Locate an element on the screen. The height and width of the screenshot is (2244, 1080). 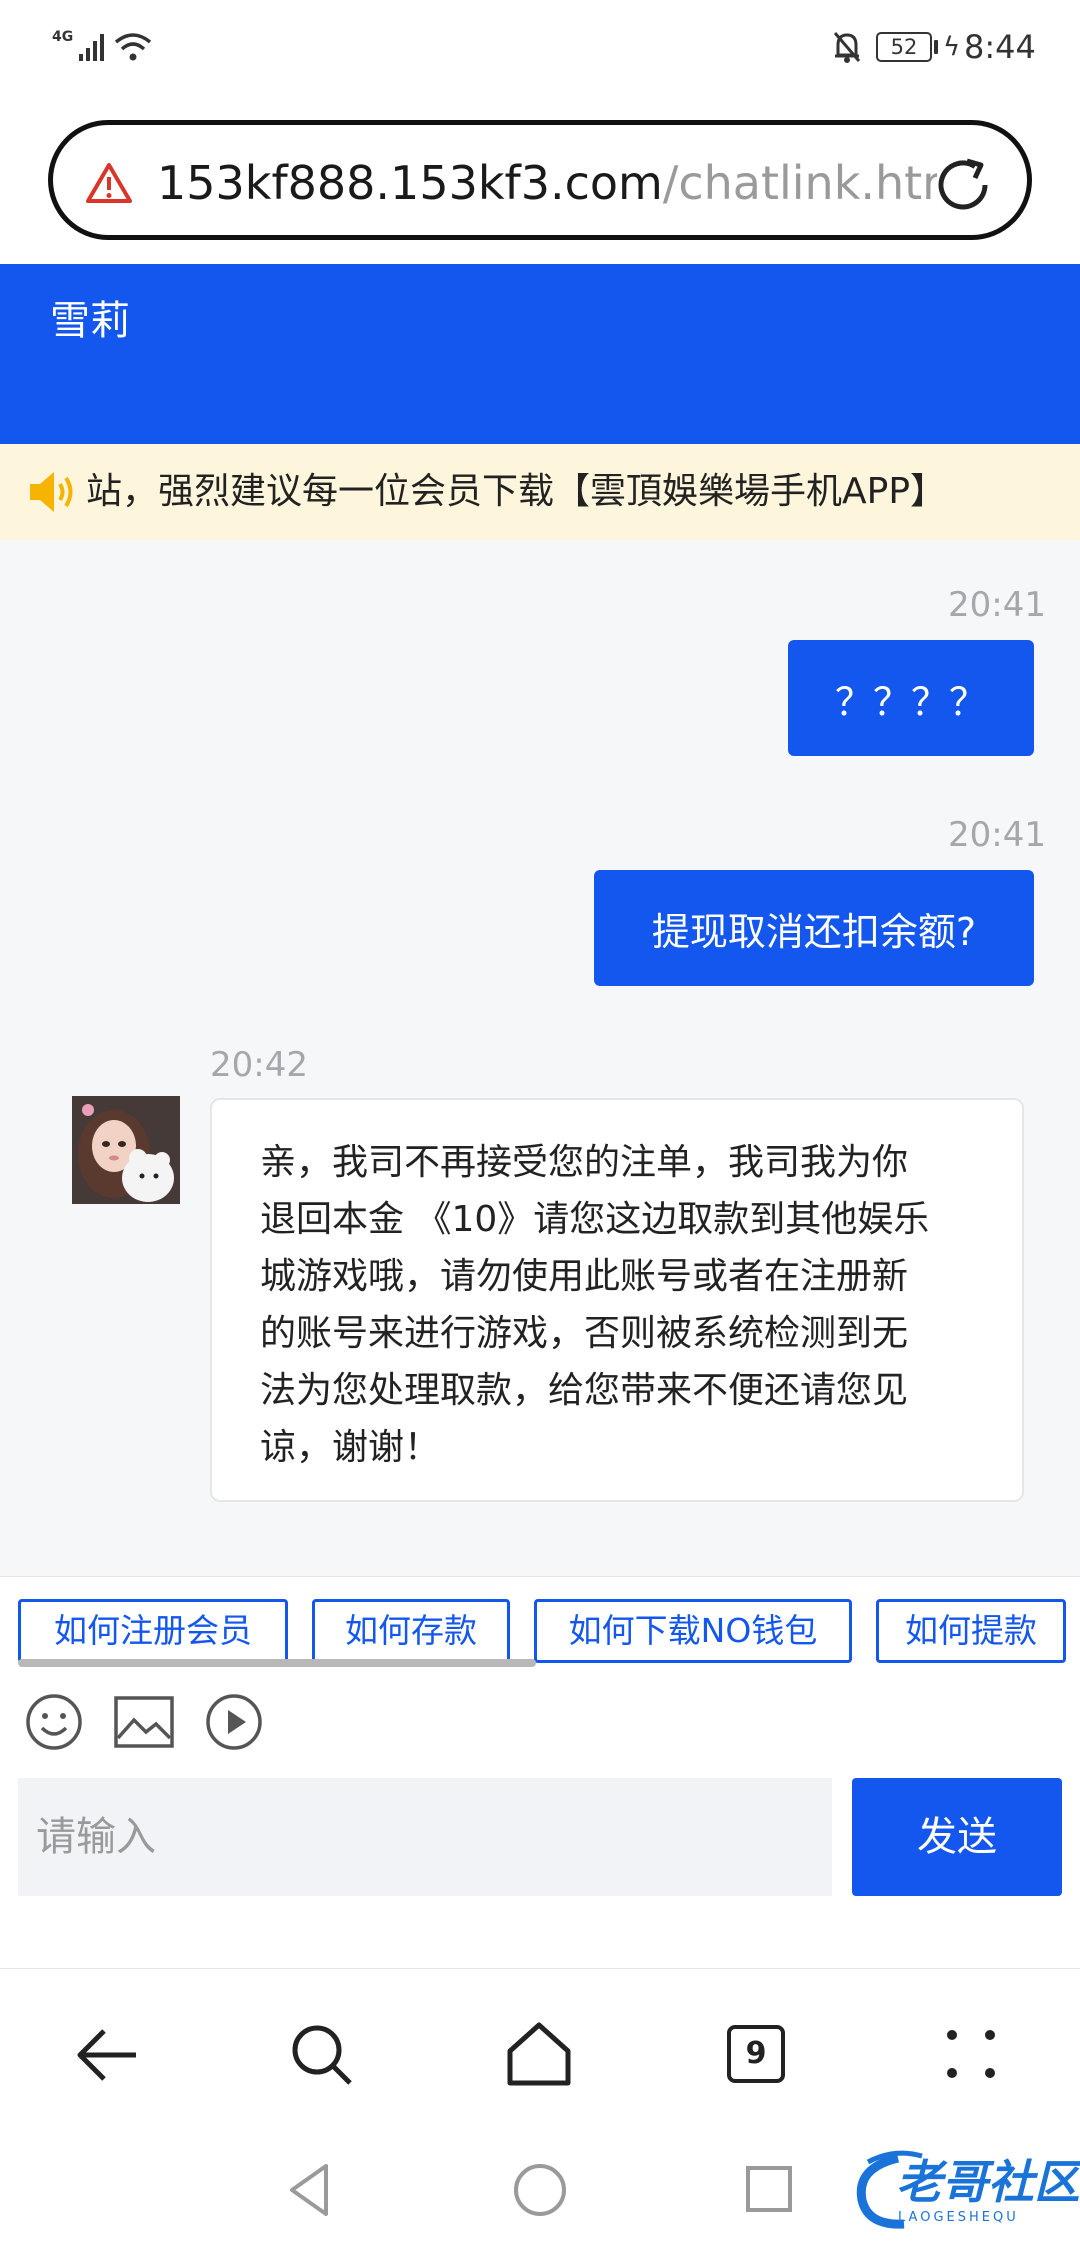
agent-avatar is located at coordinates (126, 1150).